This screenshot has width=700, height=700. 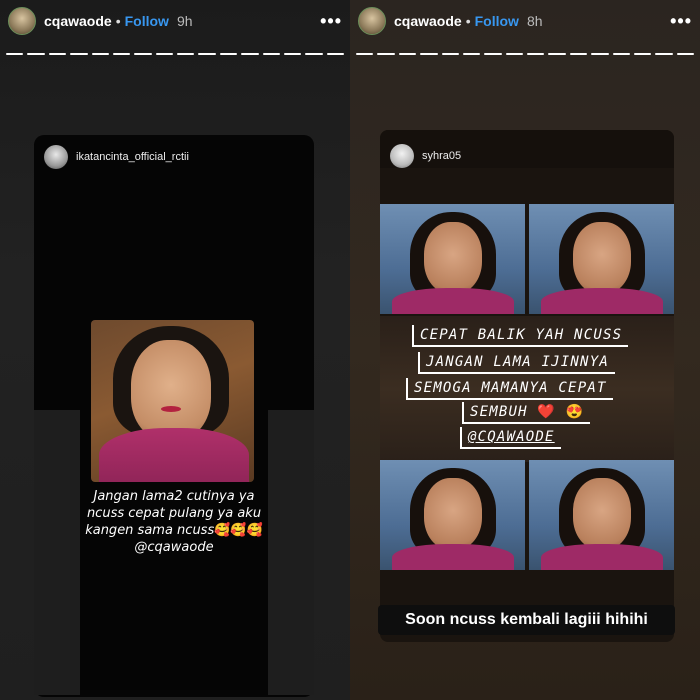 What do you see at coordinates (547, 412) in the screenshot?
I see `heart-emoji-icon: ❤️` at bounding box center [547, 412].